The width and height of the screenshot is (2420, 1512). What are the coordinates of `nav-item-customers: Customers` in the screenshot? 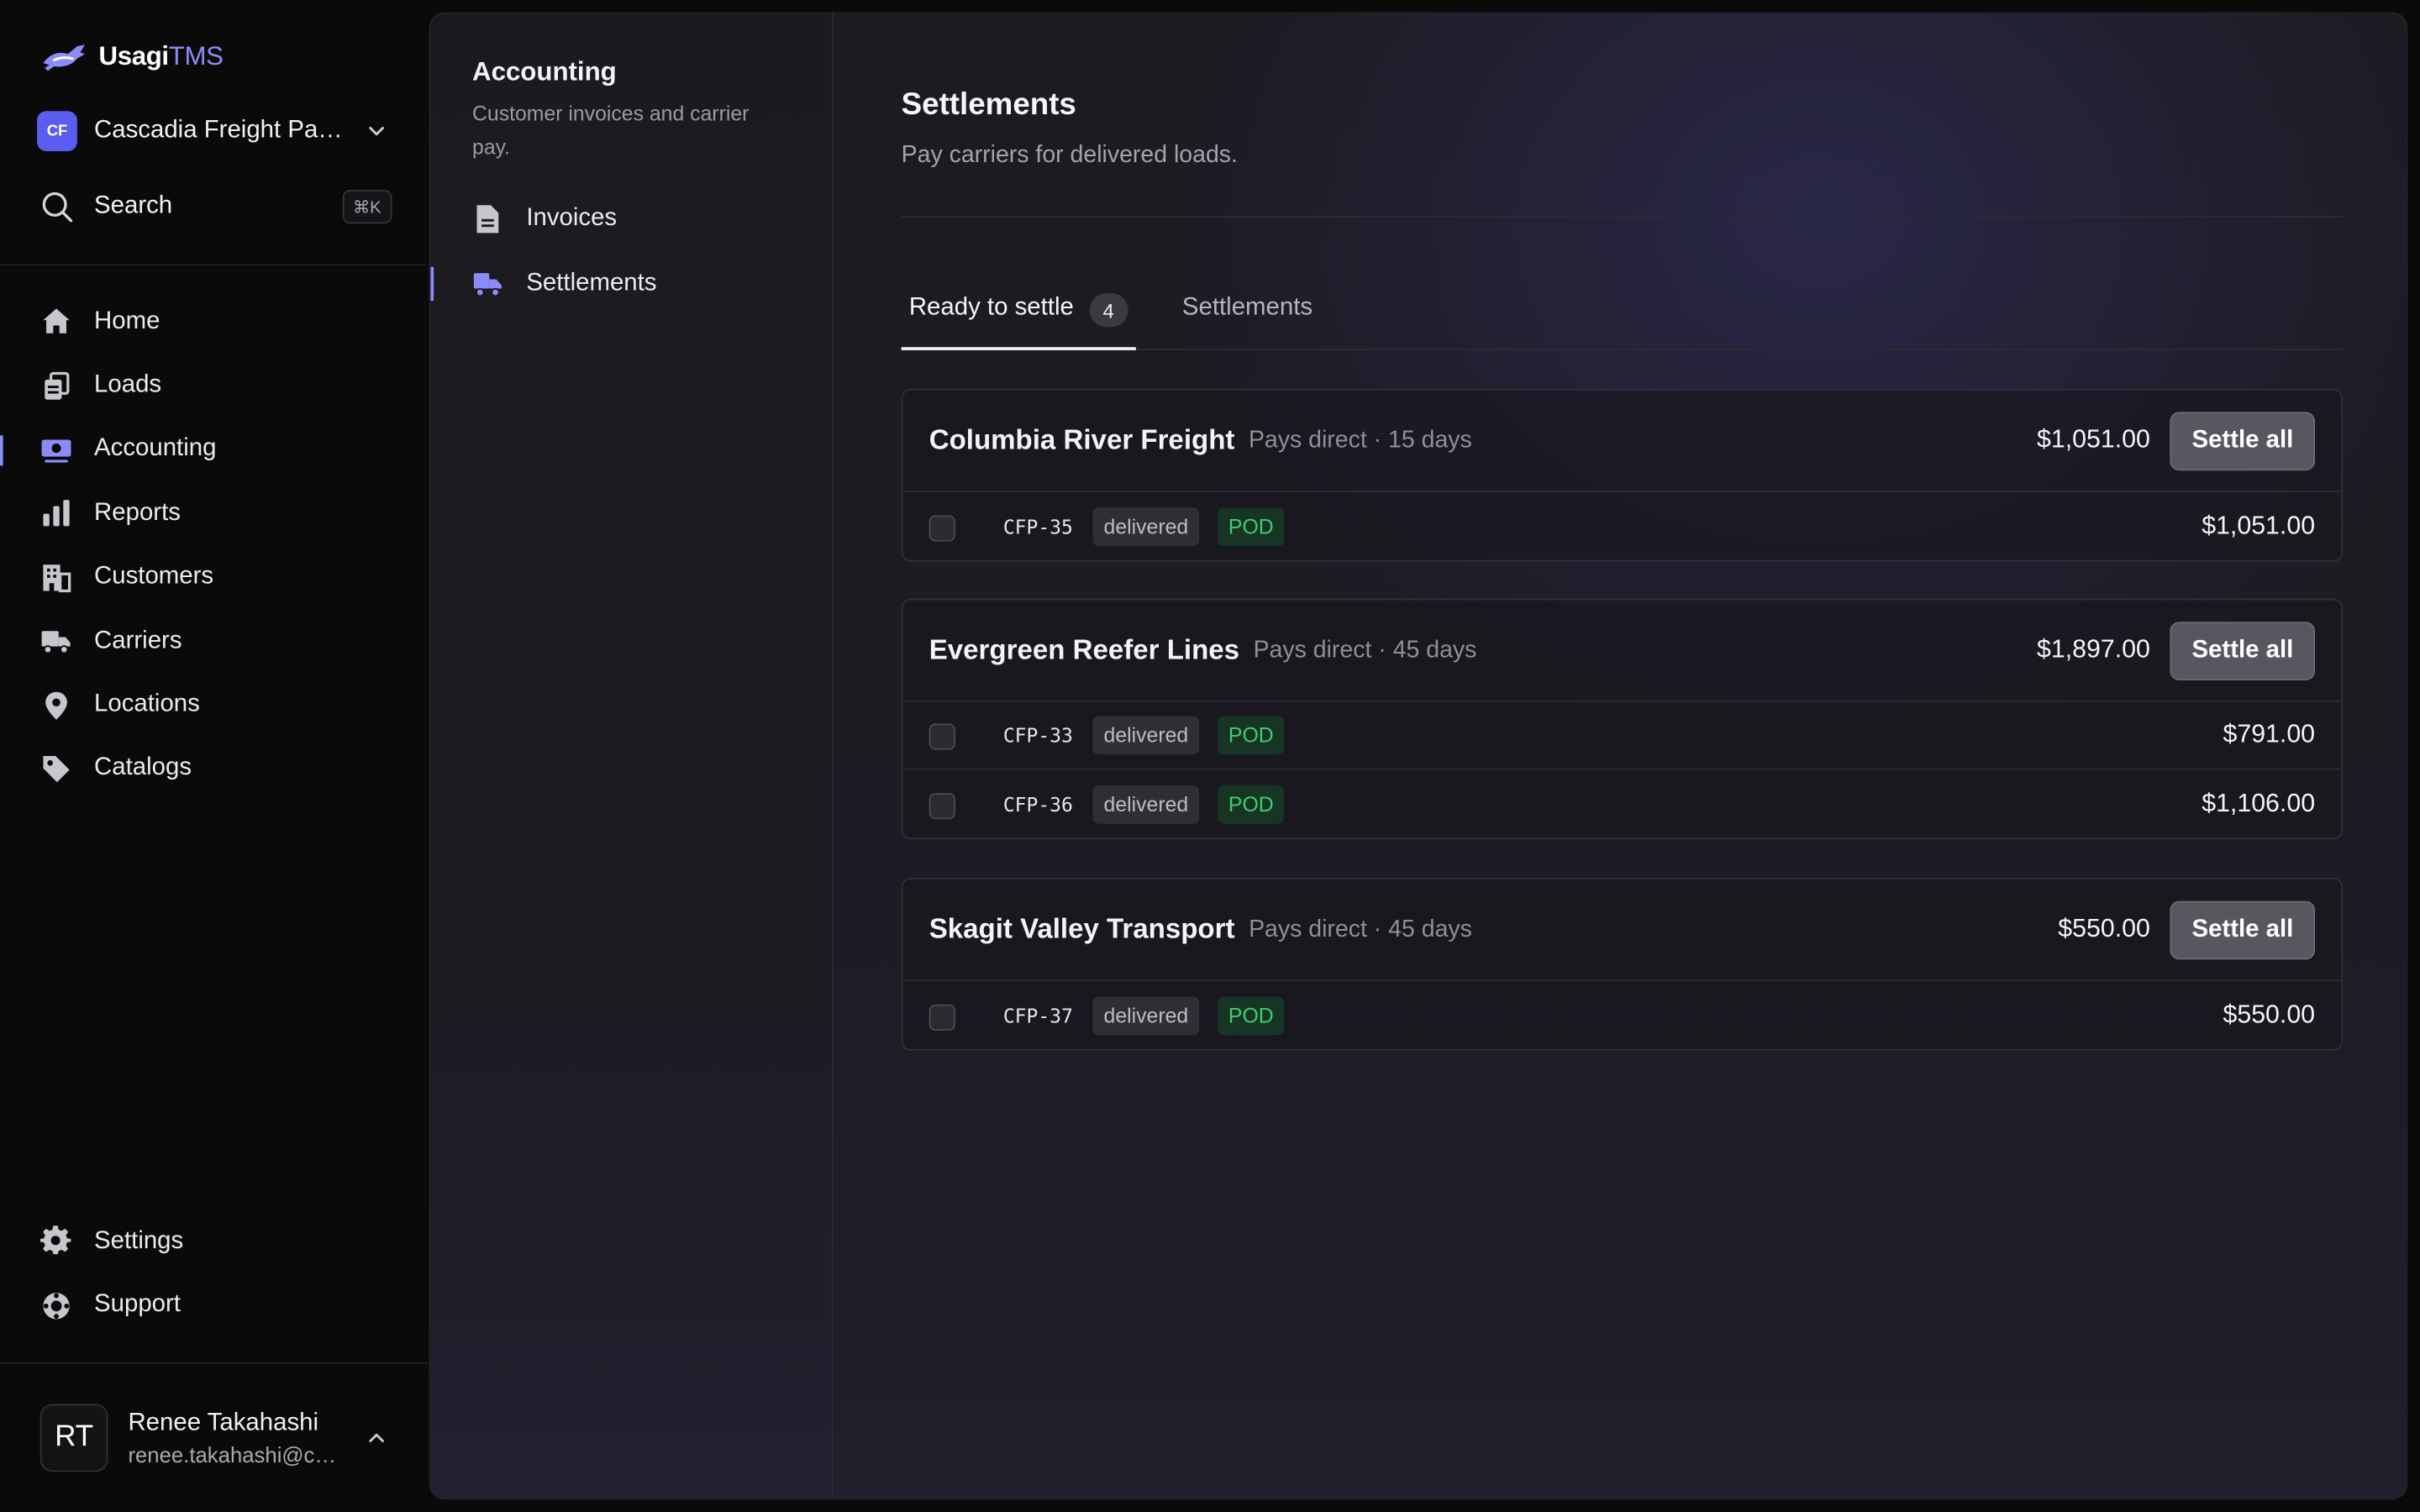 It's located at (214, 577).